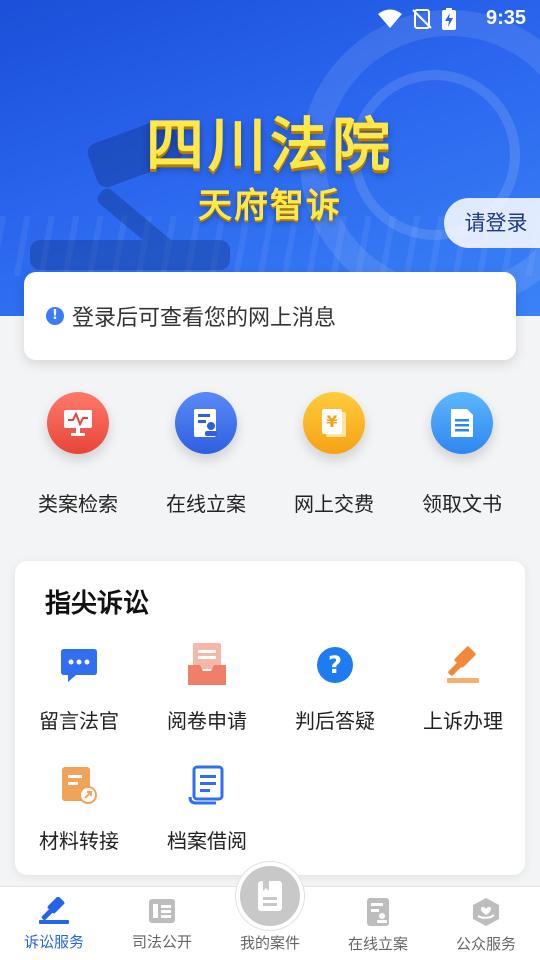 The height and width of the screenshot is (960, 540). I want to click on inbox-document-icon, so click(207, 665).